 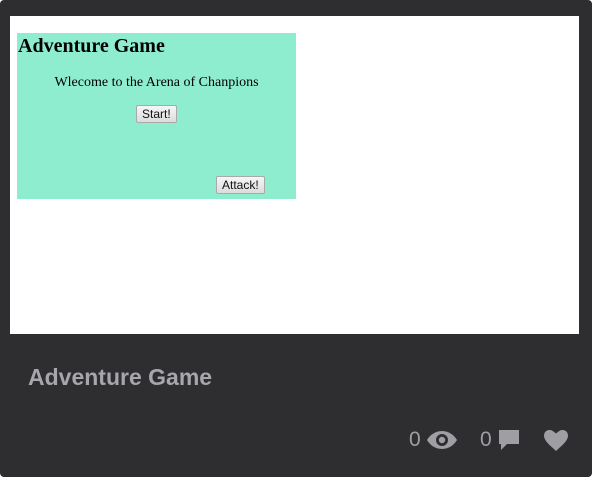 What do you see at coordinates (441, 440) in the screenshot?
I see `eye-icon` at bounding box center [441, 440].